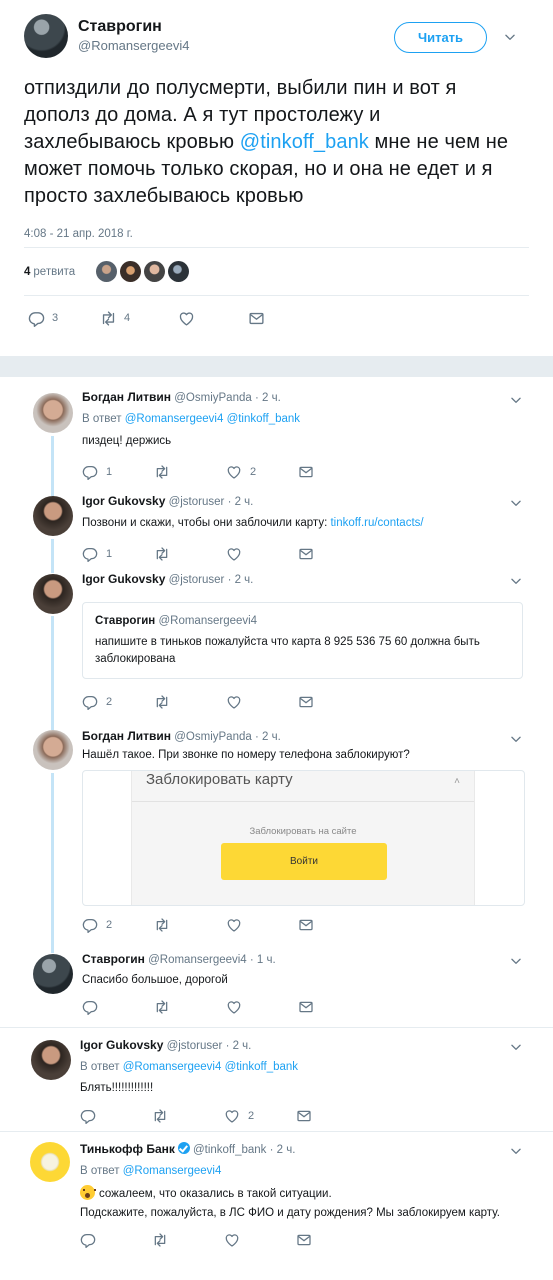 This screenshot has height=1280, width=553. I want to click on heart-icon, so click(234, 925).